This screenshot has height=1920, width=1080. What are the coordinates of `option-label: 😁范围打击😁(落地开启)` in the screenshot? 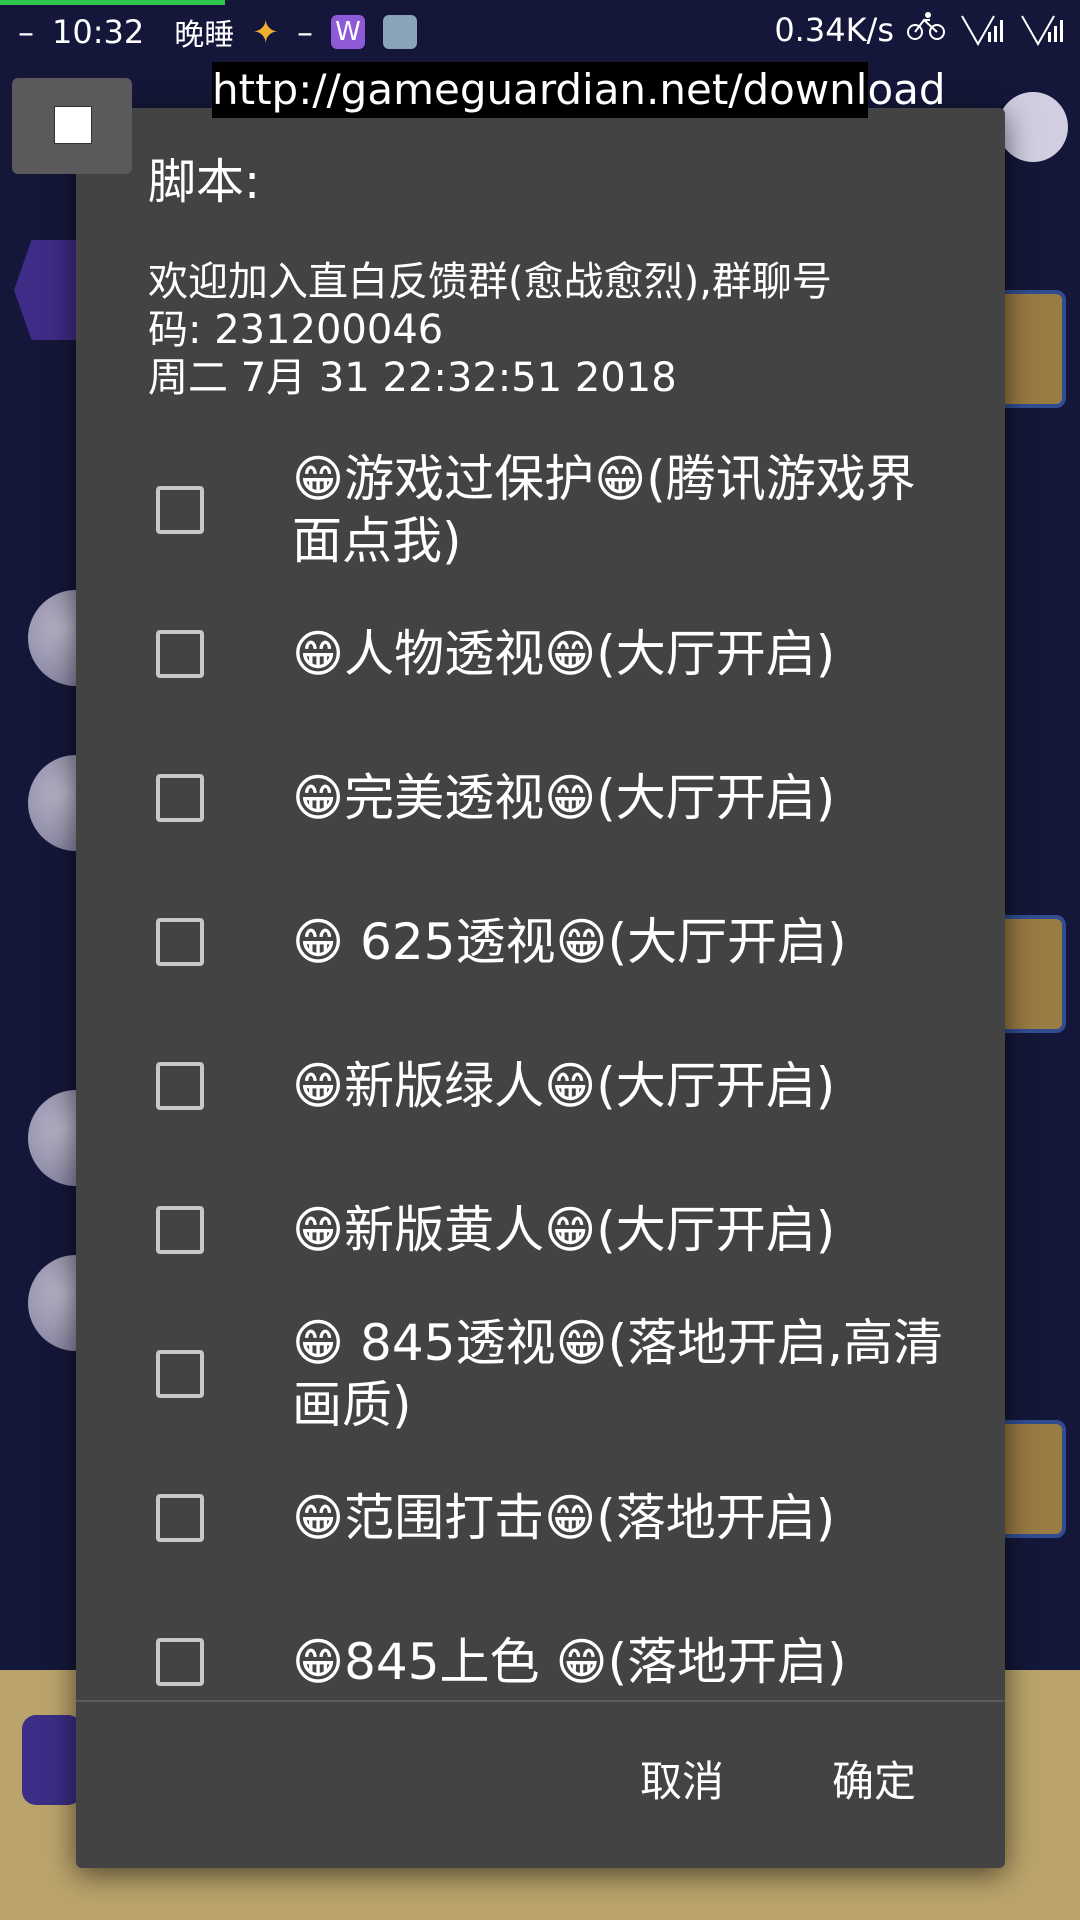 It's located at (564, 1518).